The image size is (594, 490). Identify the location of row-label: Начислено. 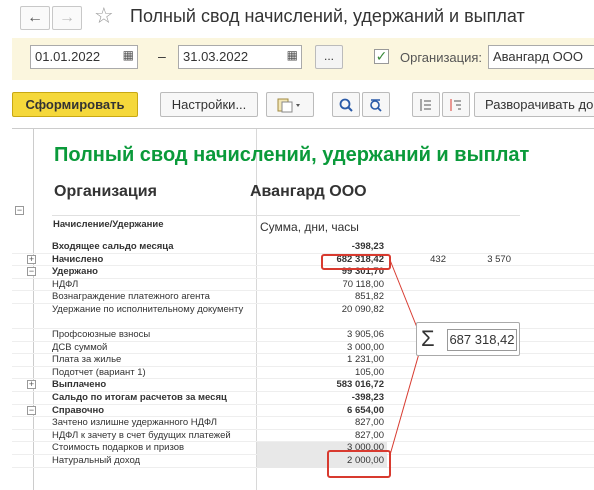
(78, 259).